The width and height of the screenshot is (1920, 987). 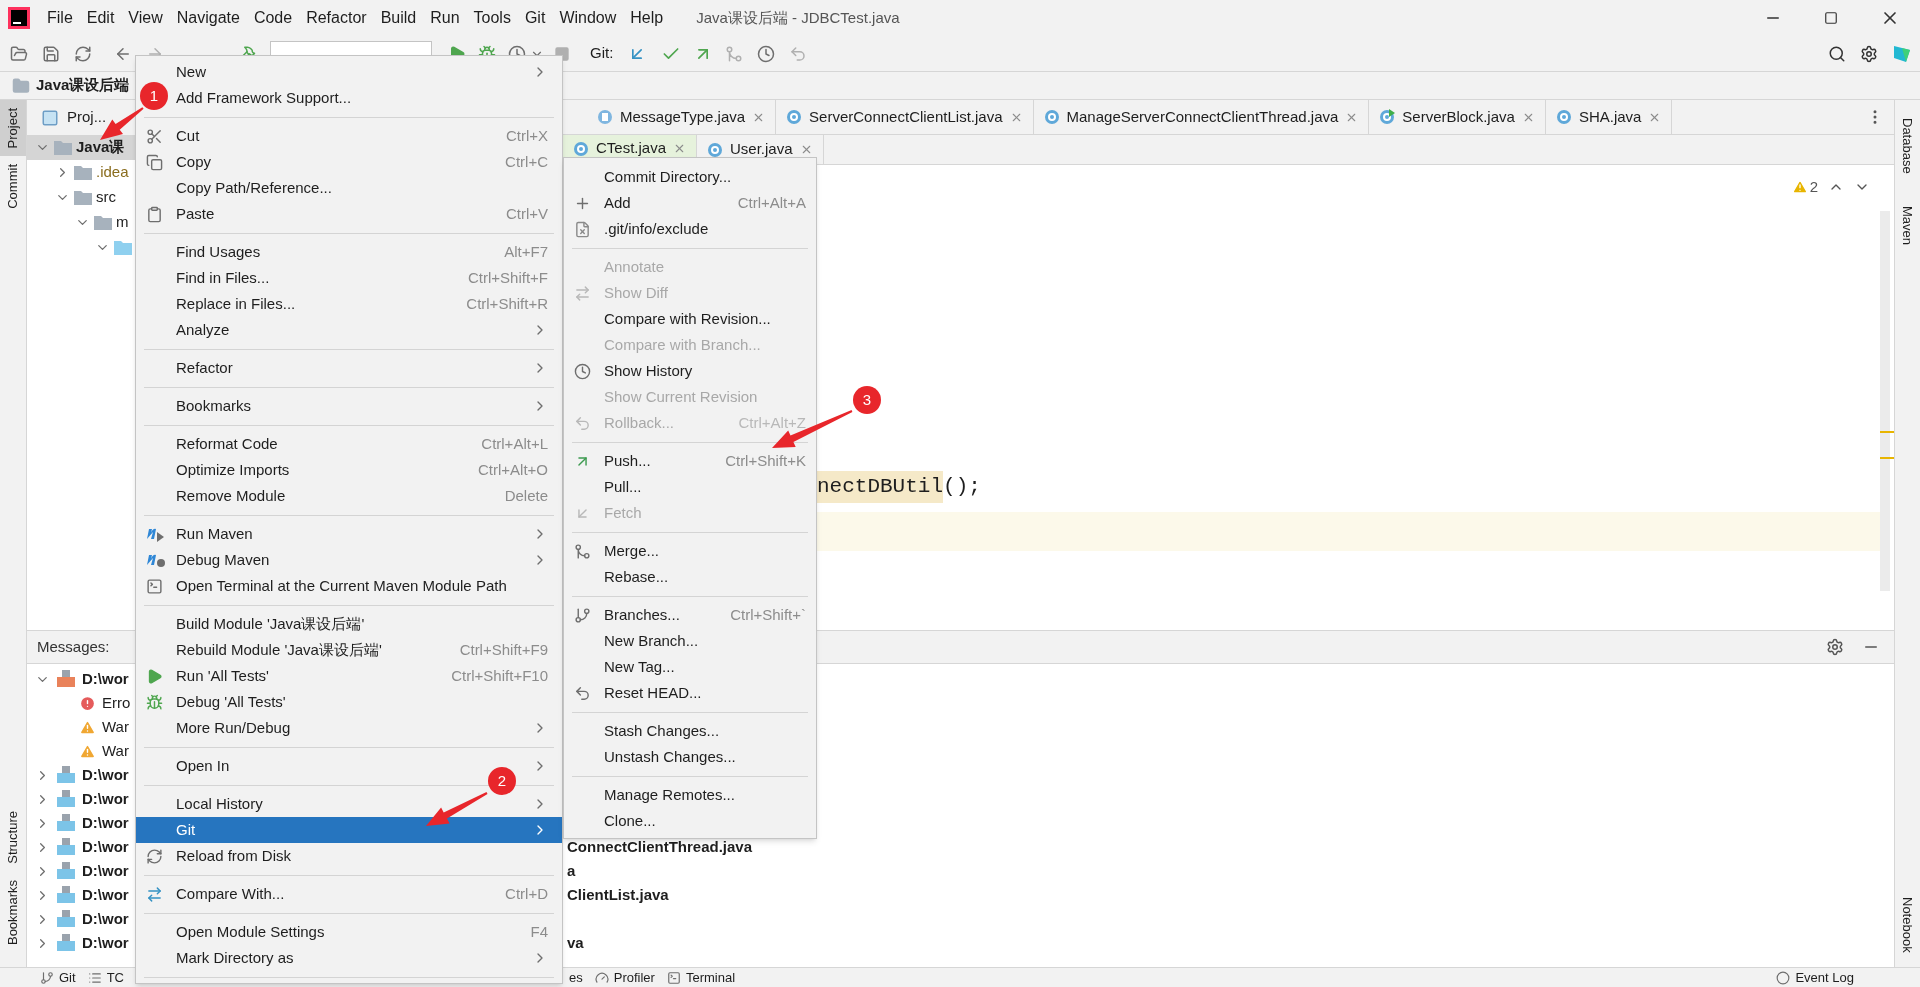 I want to click on git-label: Git:, so click(x=602, y=53).